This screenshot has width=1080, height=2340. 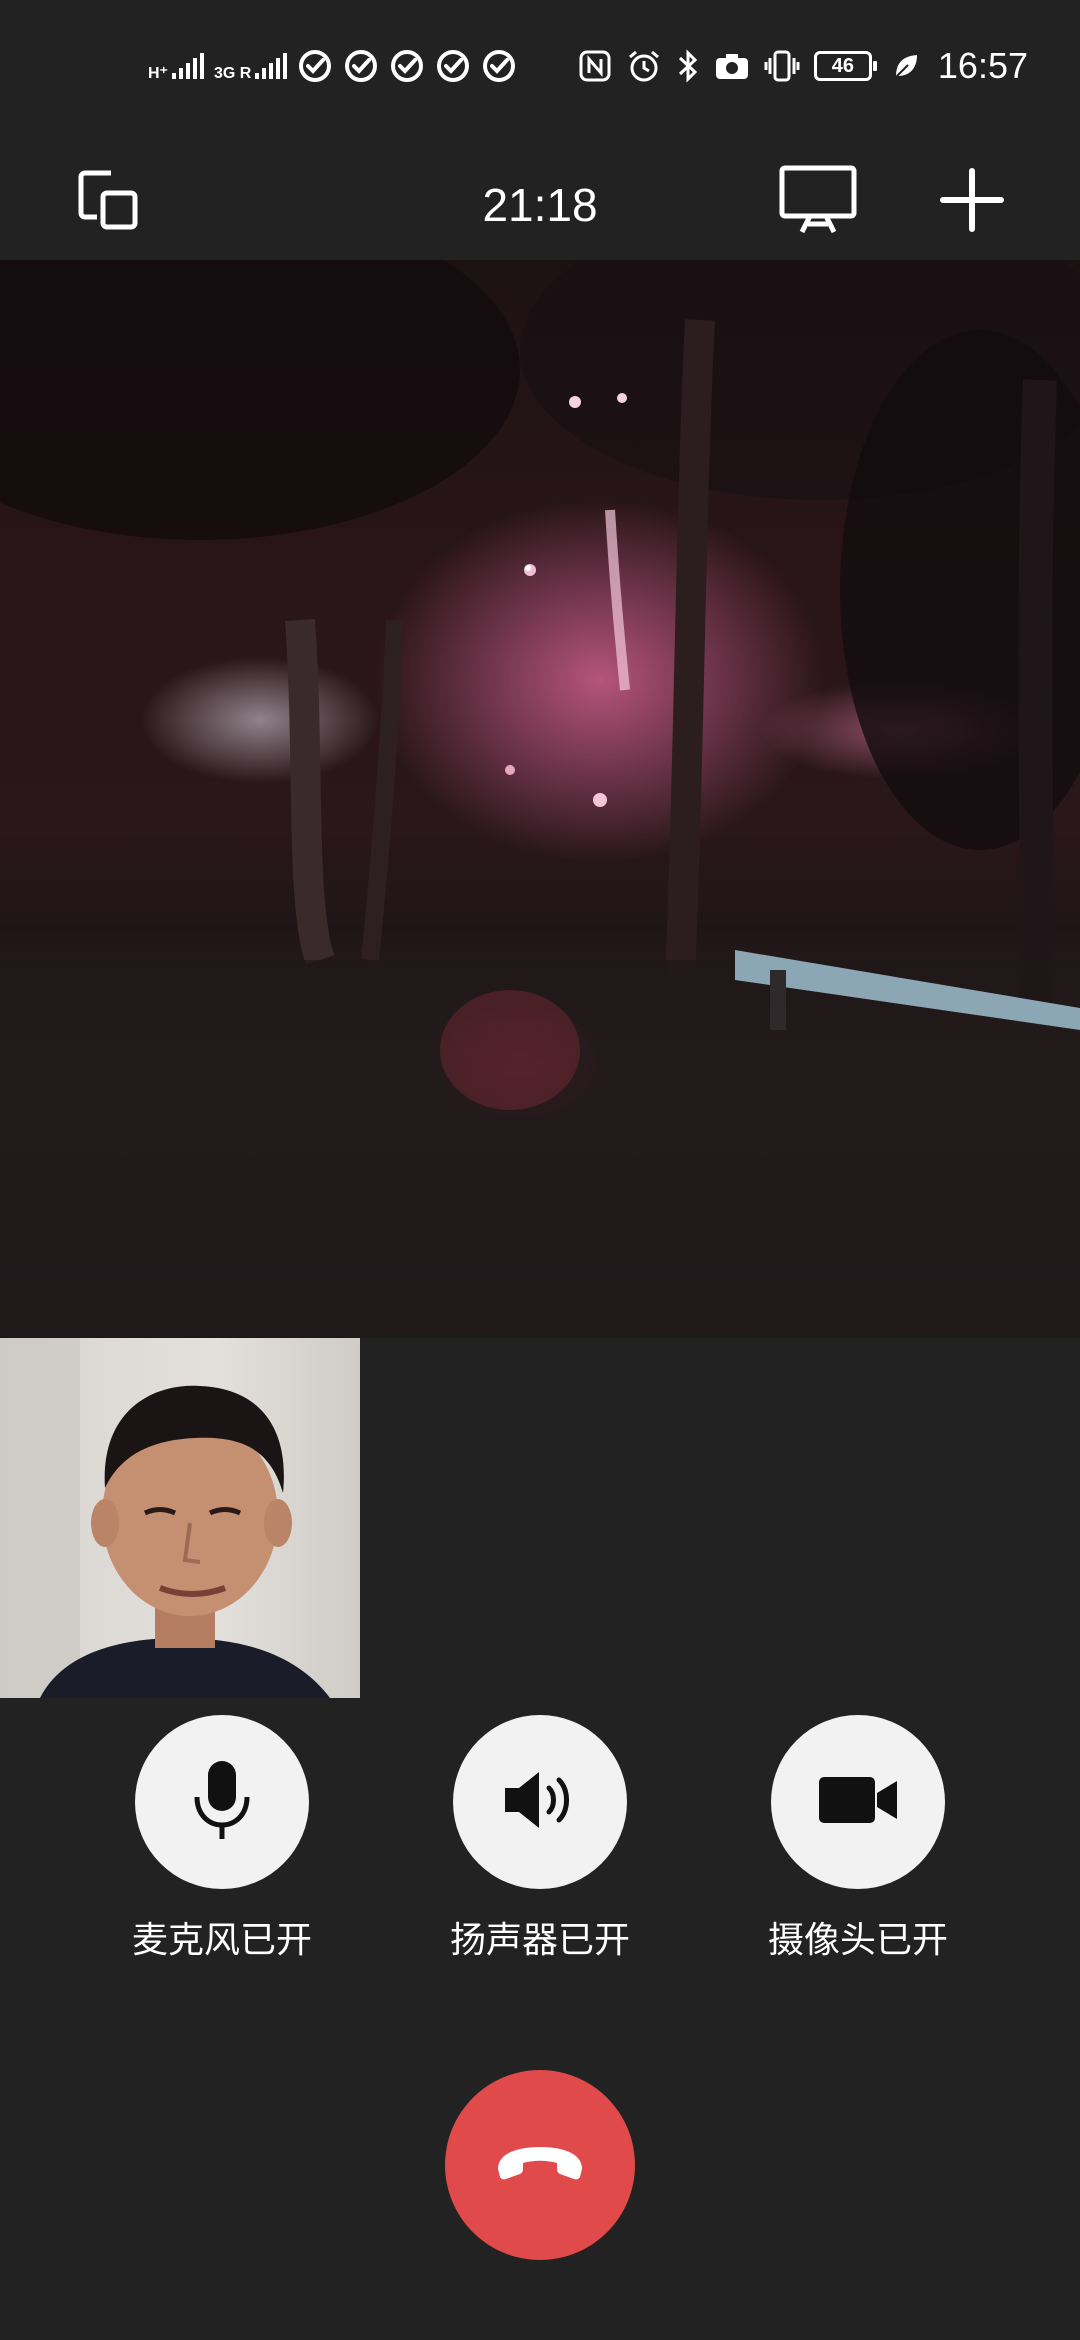 I want to click on battery-icon: 46, so click(x=845, y=66).